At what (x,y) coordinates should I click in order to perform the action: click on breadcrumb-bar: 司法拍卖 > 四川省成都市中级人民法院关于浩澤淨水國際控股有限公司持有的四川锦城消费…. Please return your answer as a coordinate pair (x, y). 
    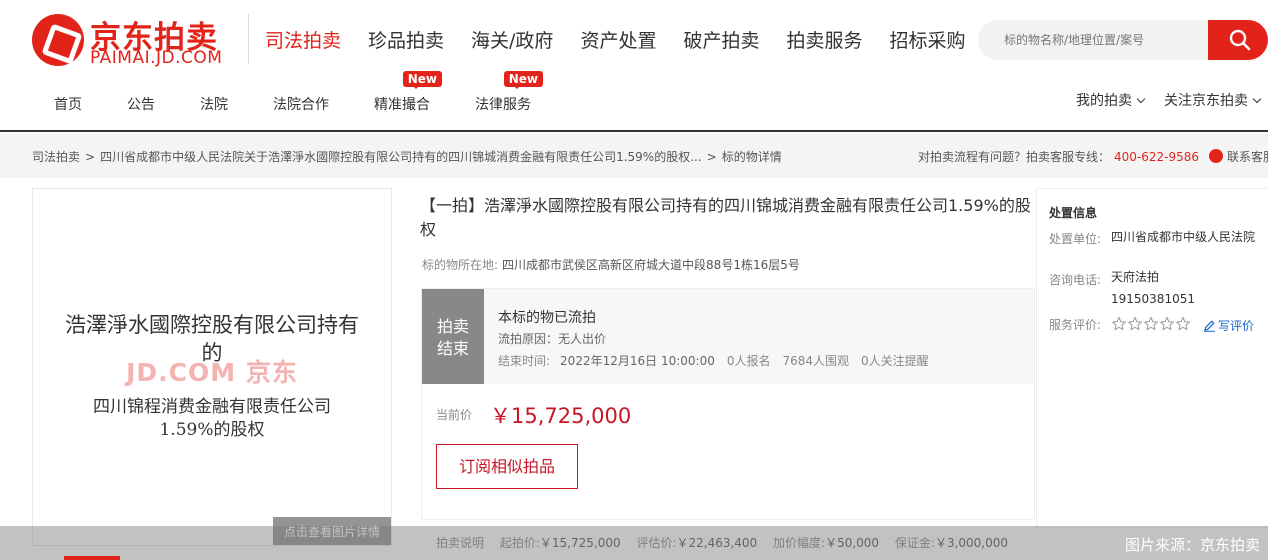
    Looking at the image, I should click on (634, 156).